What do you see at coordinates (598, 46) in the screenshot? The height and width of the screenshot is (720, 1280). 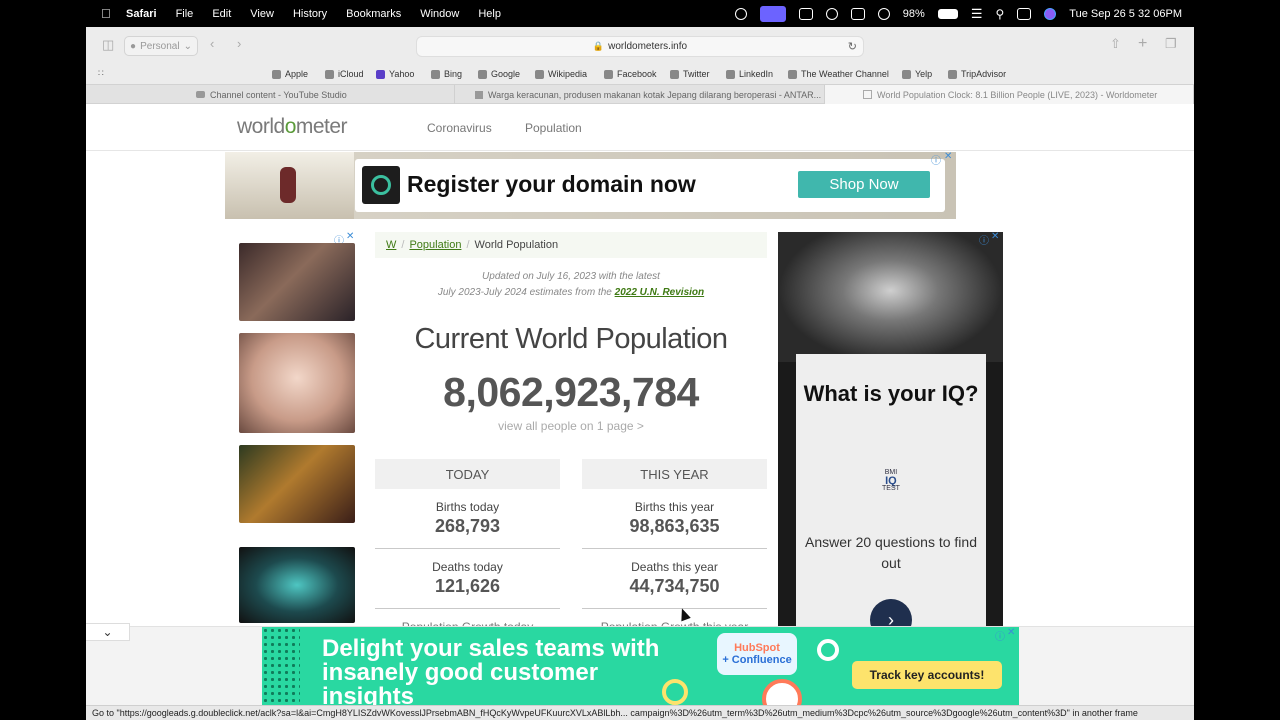 I see `lock-icon: 🔒` at bounding box center [598, 46].